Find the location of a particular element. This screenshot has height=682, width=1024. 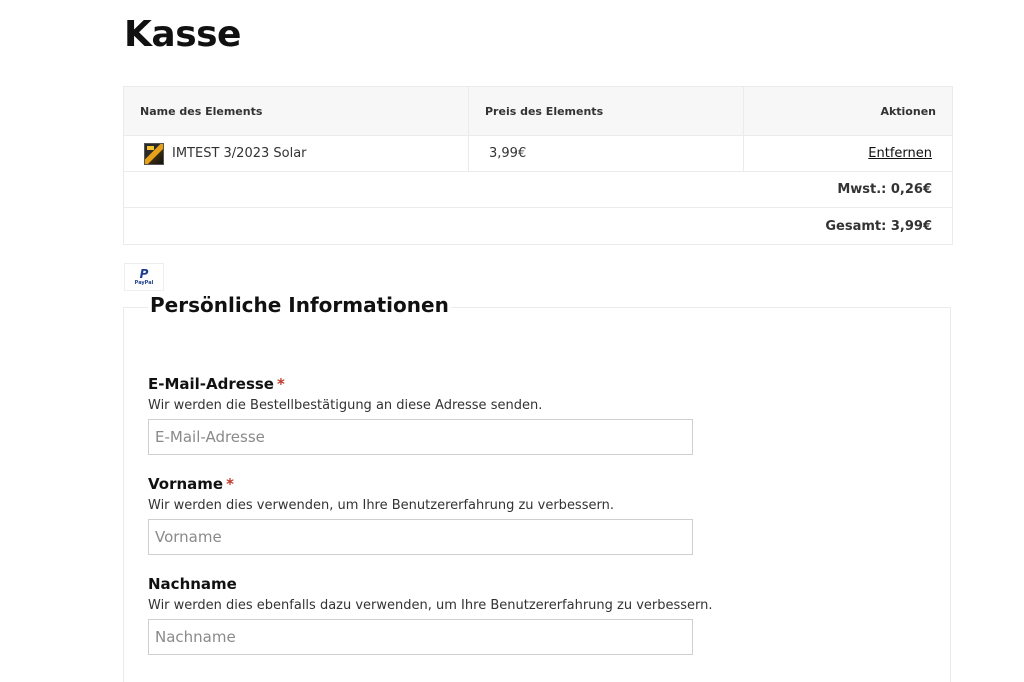

cart-item-name: IMTEST 3/2023 Solar is located at coordinates (239, 153).